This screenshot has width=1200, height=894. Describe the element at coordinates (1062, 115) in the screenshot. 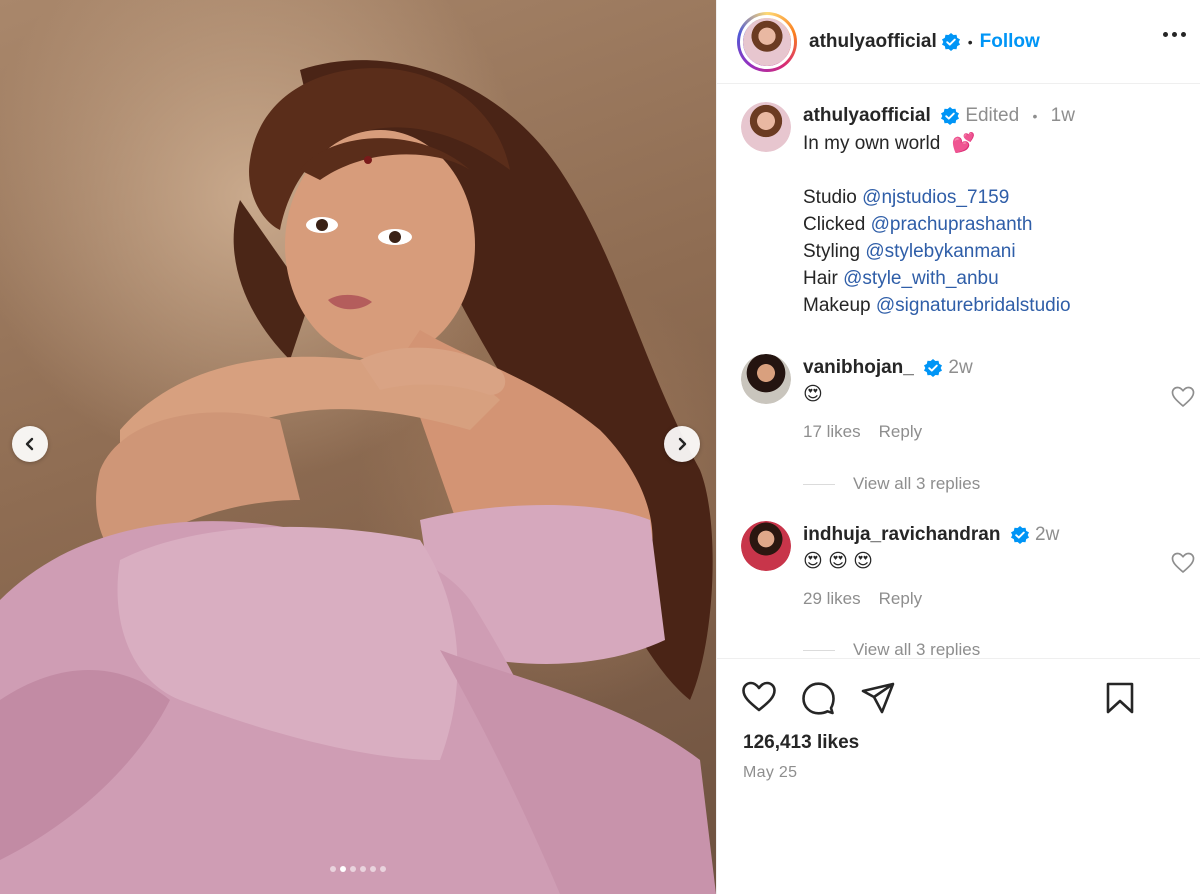

I see `caption-age: 1w` at that location.